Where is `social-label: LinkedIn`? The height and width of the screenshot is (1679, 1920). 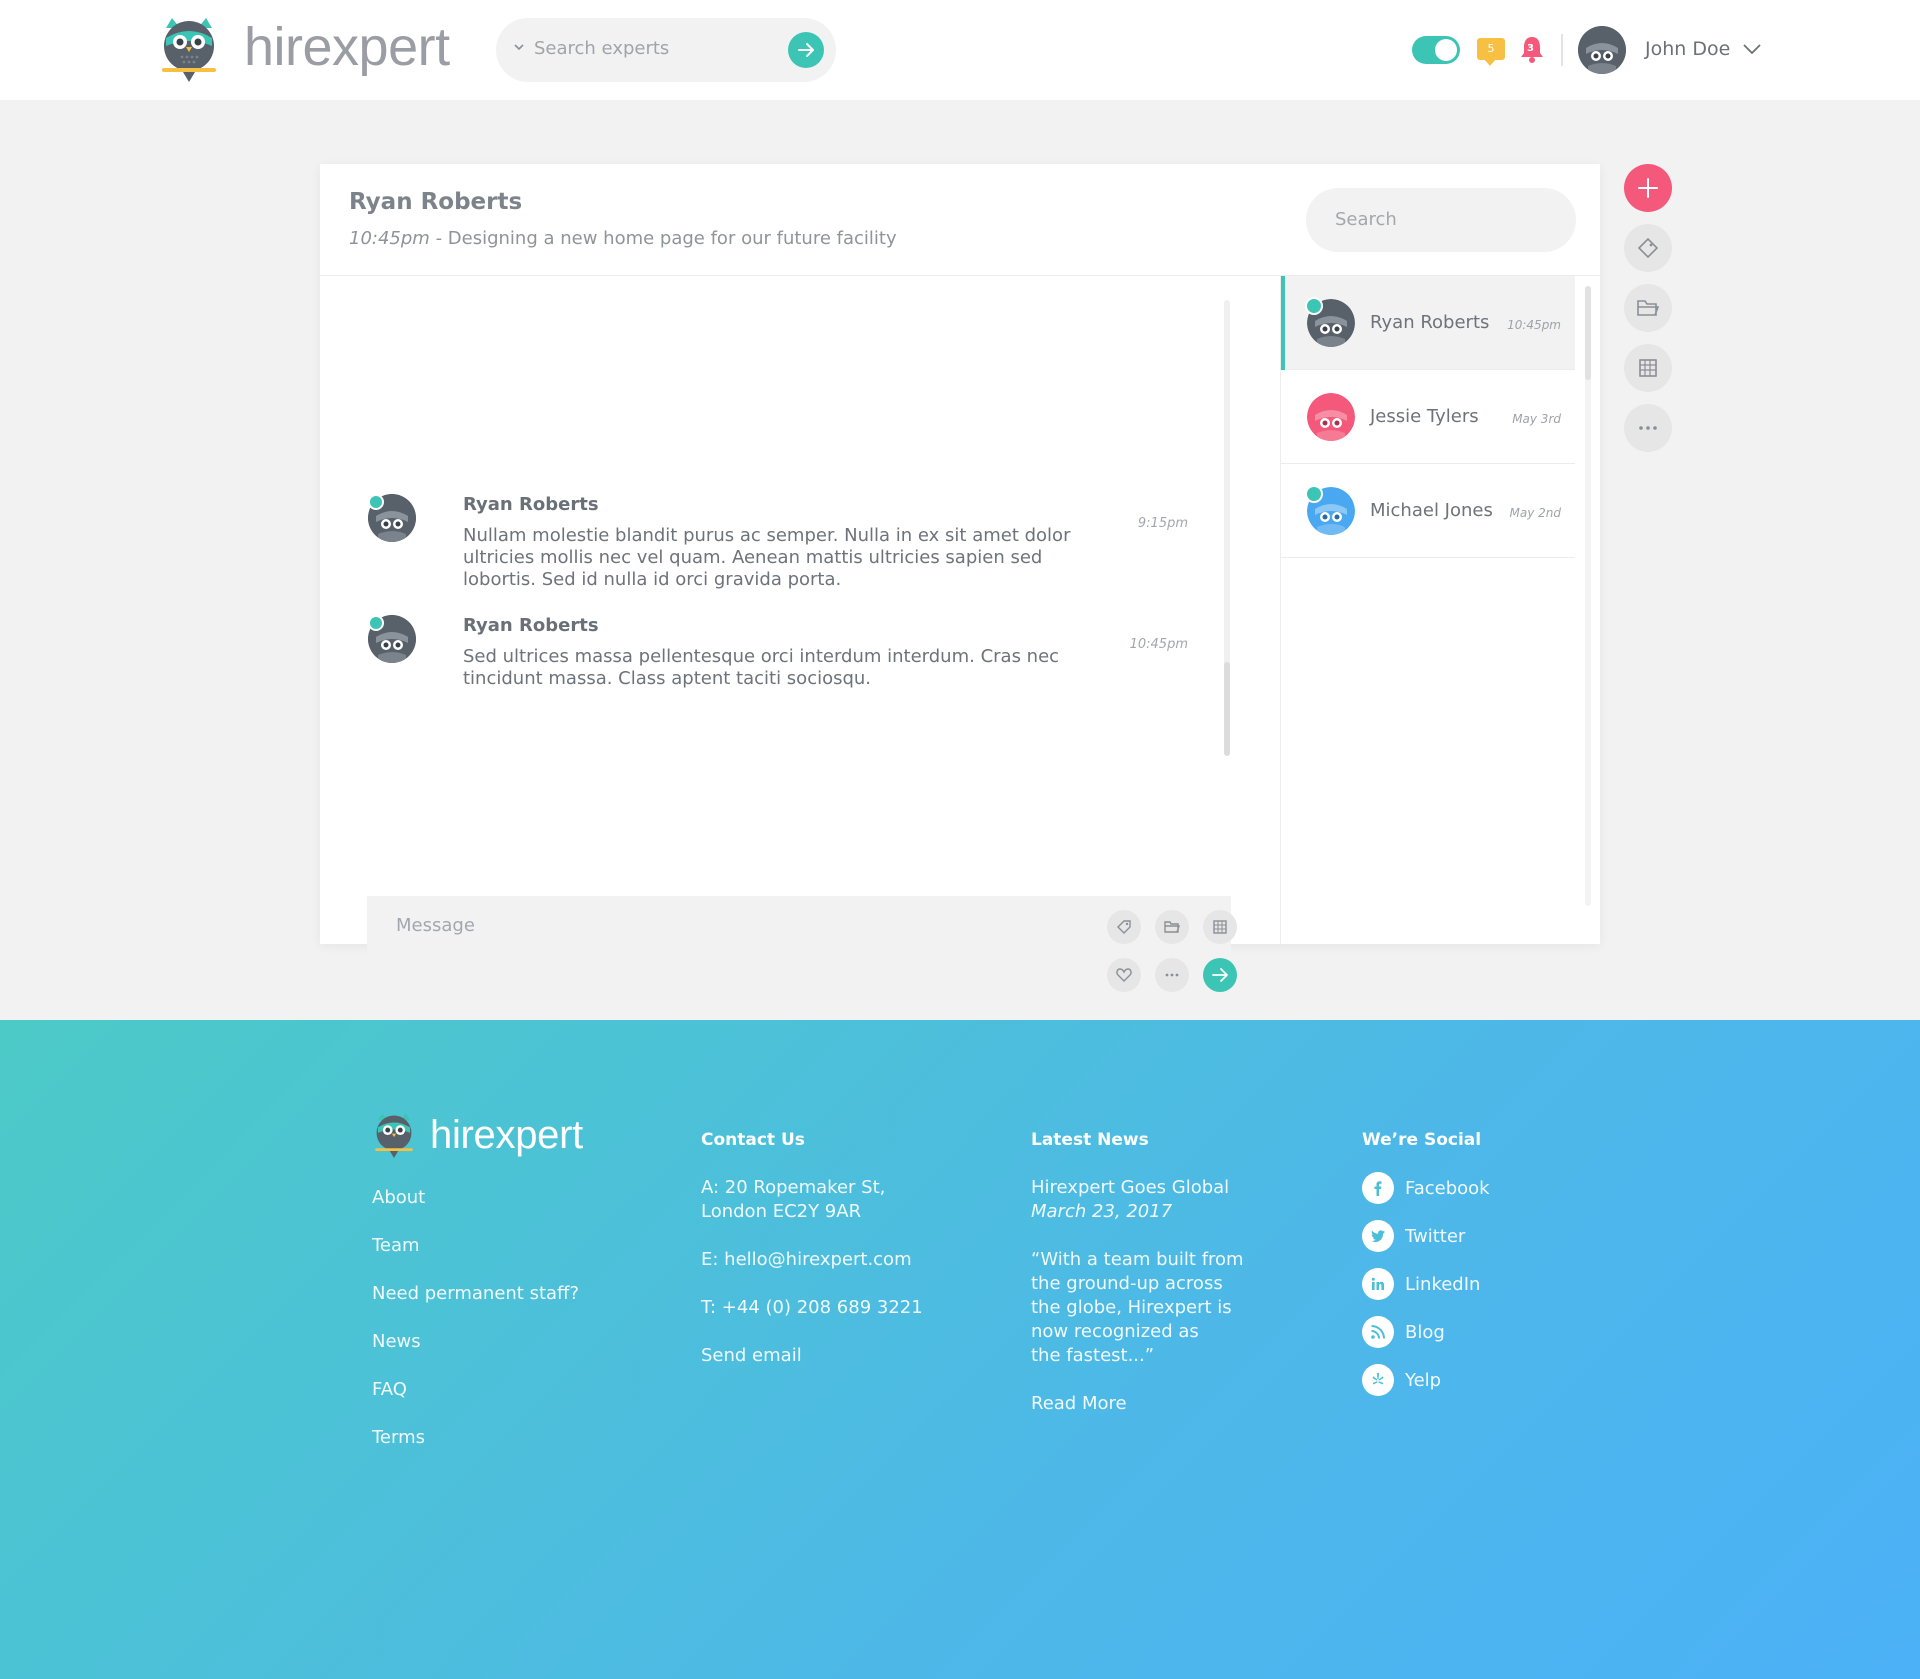
social-label: LinkedIn is located at coordinates (1443, 1284).